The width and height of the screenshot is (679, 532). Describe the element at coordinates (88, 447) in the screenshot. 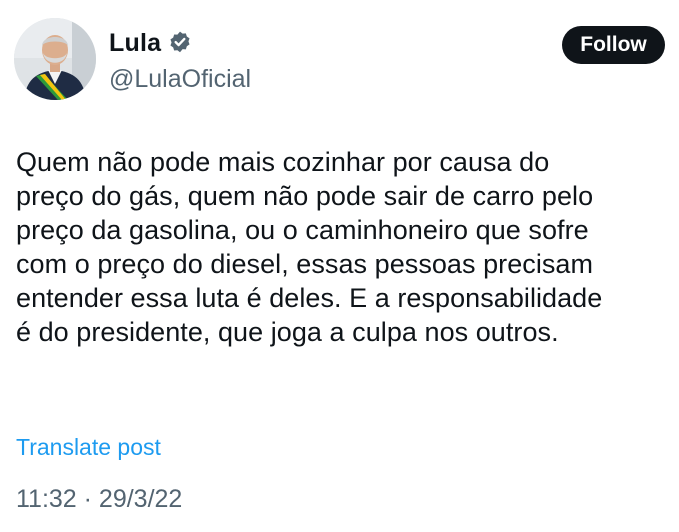

I see `translate-post-link: Translate post` at that location.